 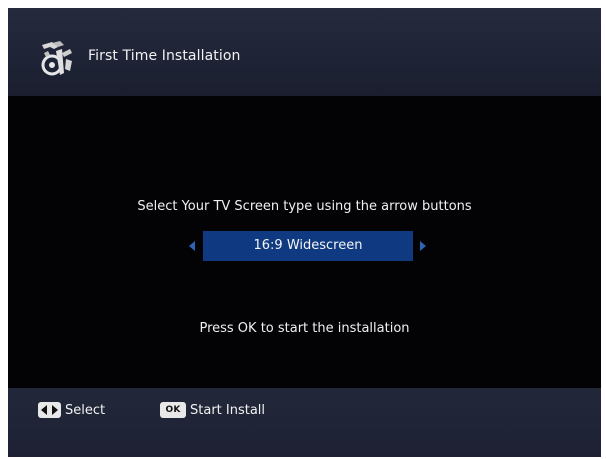 What do you see at coordinates (49, 410) in the screenshot?
I see `left-right-keys-icon` at bounding box center [49, 410].